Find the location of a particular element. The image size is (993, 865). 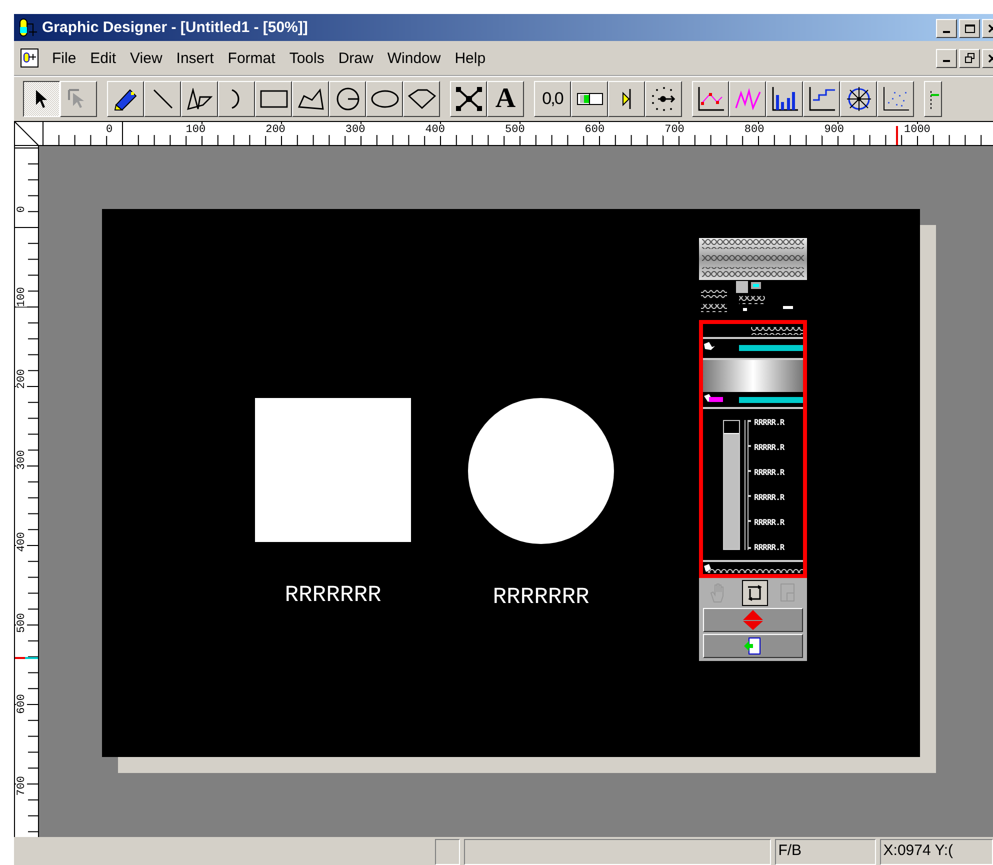

menu-item: View is located at coordinates (146, 58).